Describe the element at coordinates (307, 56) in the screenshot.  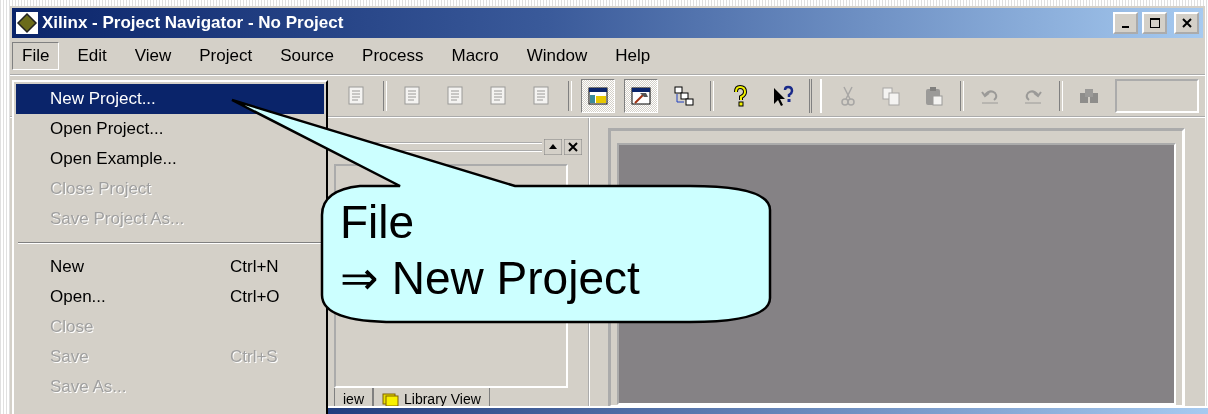
I see `menu-item: Source` at that location.